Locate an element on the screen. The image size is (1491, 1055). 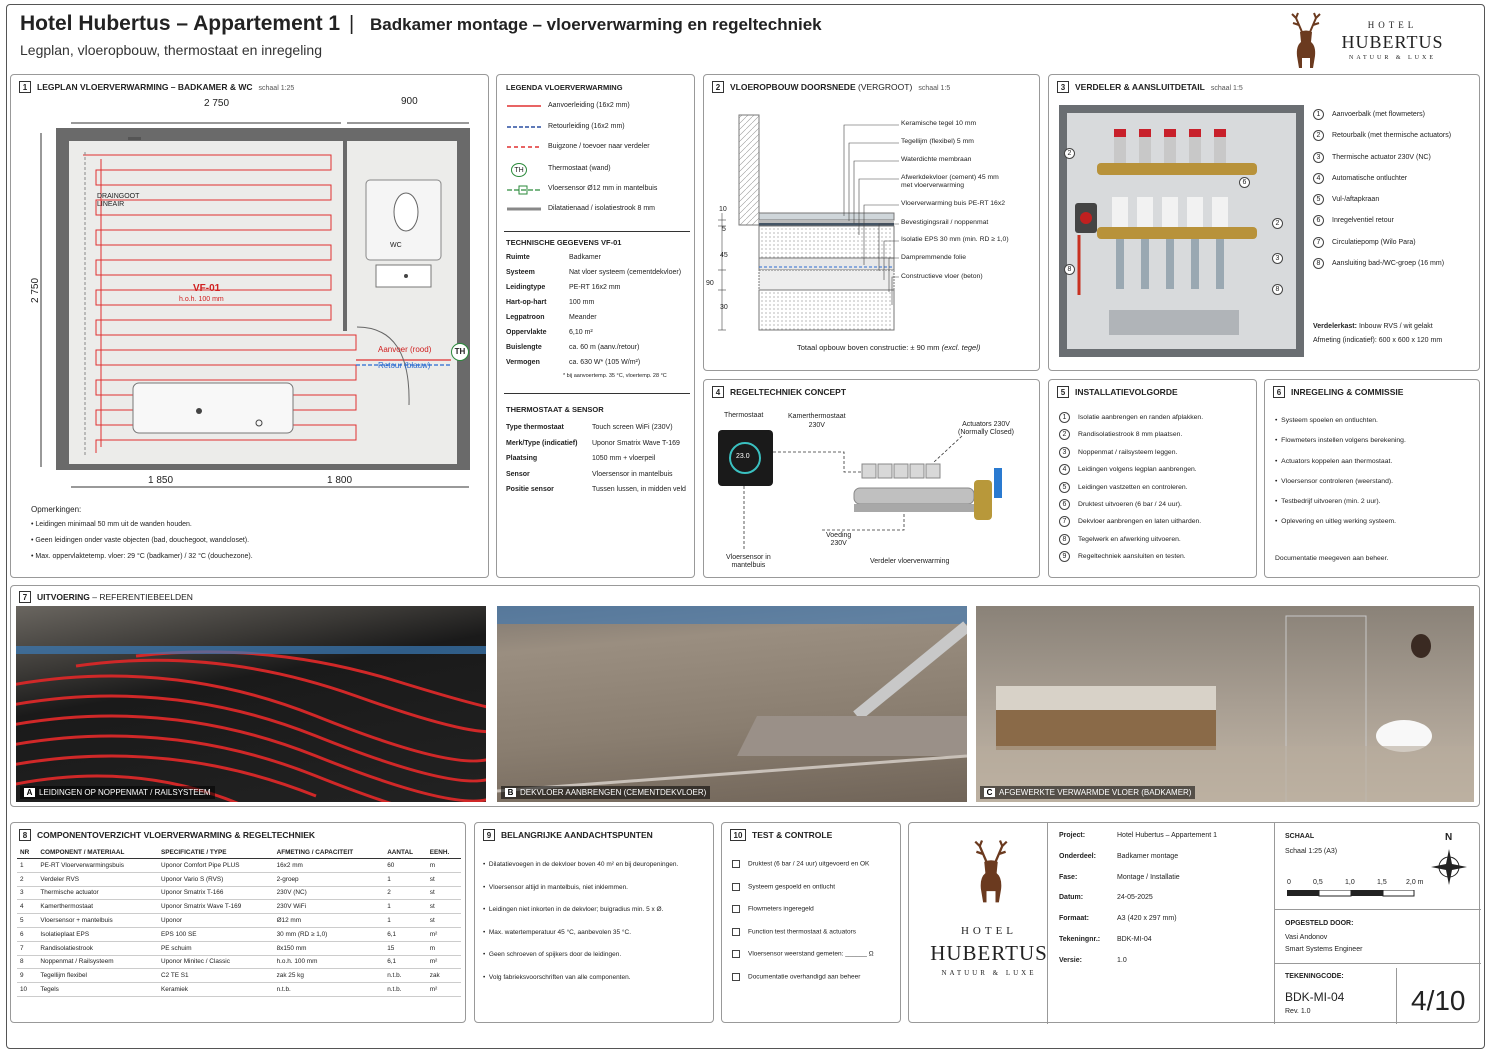
panel-number: 8 is located at coordinates (25, 835).